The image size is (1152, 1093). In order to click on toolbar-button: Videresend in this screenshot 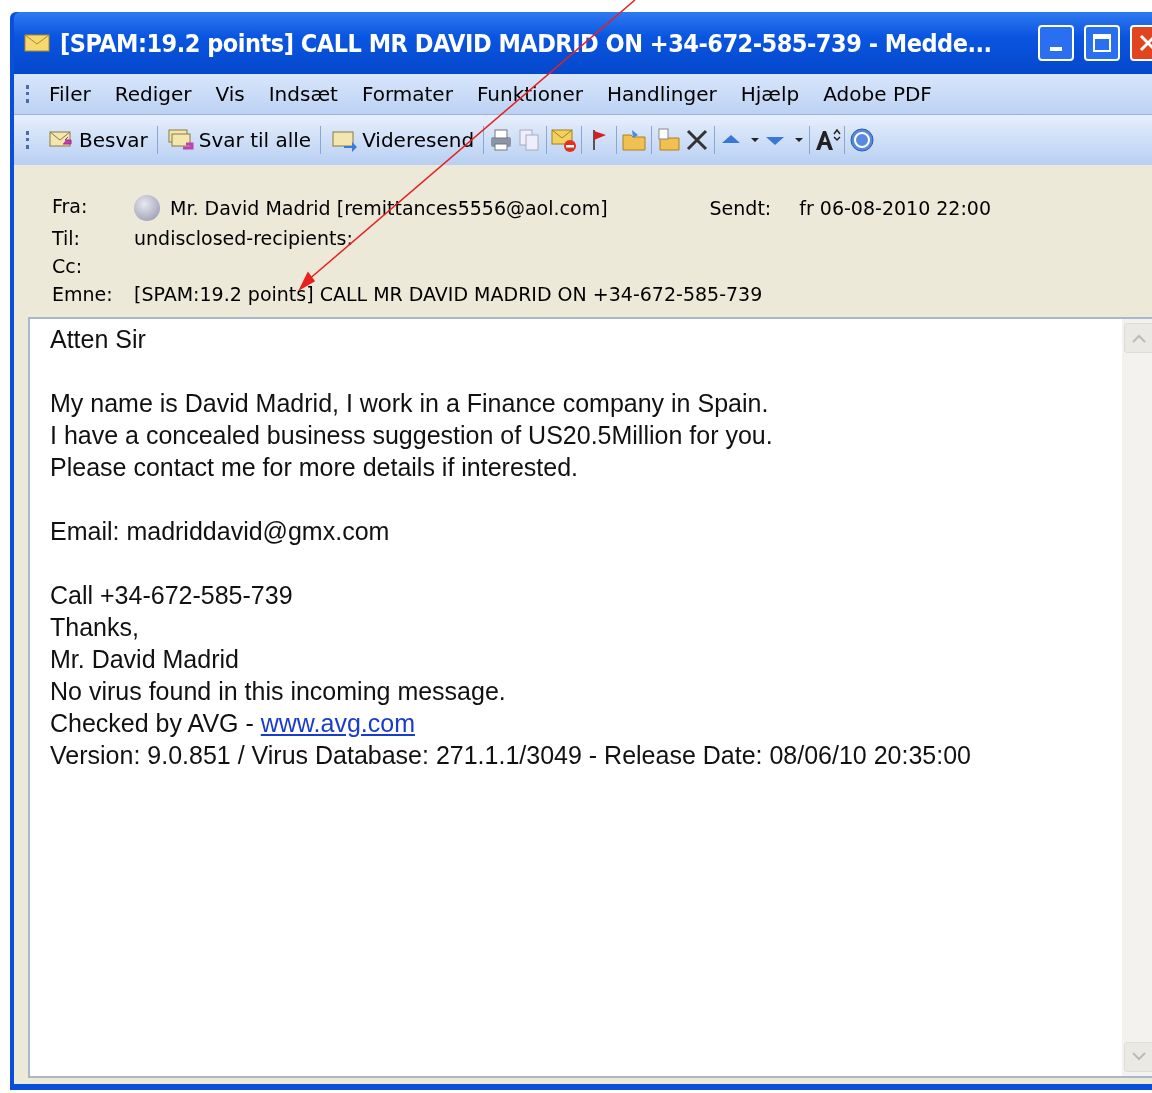, I will do `click(402, 140)`.